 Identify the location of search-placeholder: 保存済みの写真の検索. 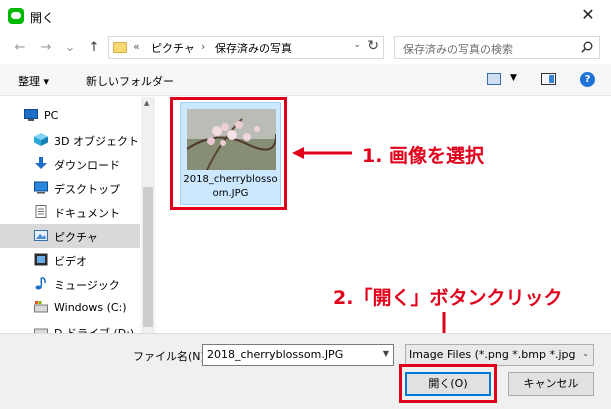
(458, 49).